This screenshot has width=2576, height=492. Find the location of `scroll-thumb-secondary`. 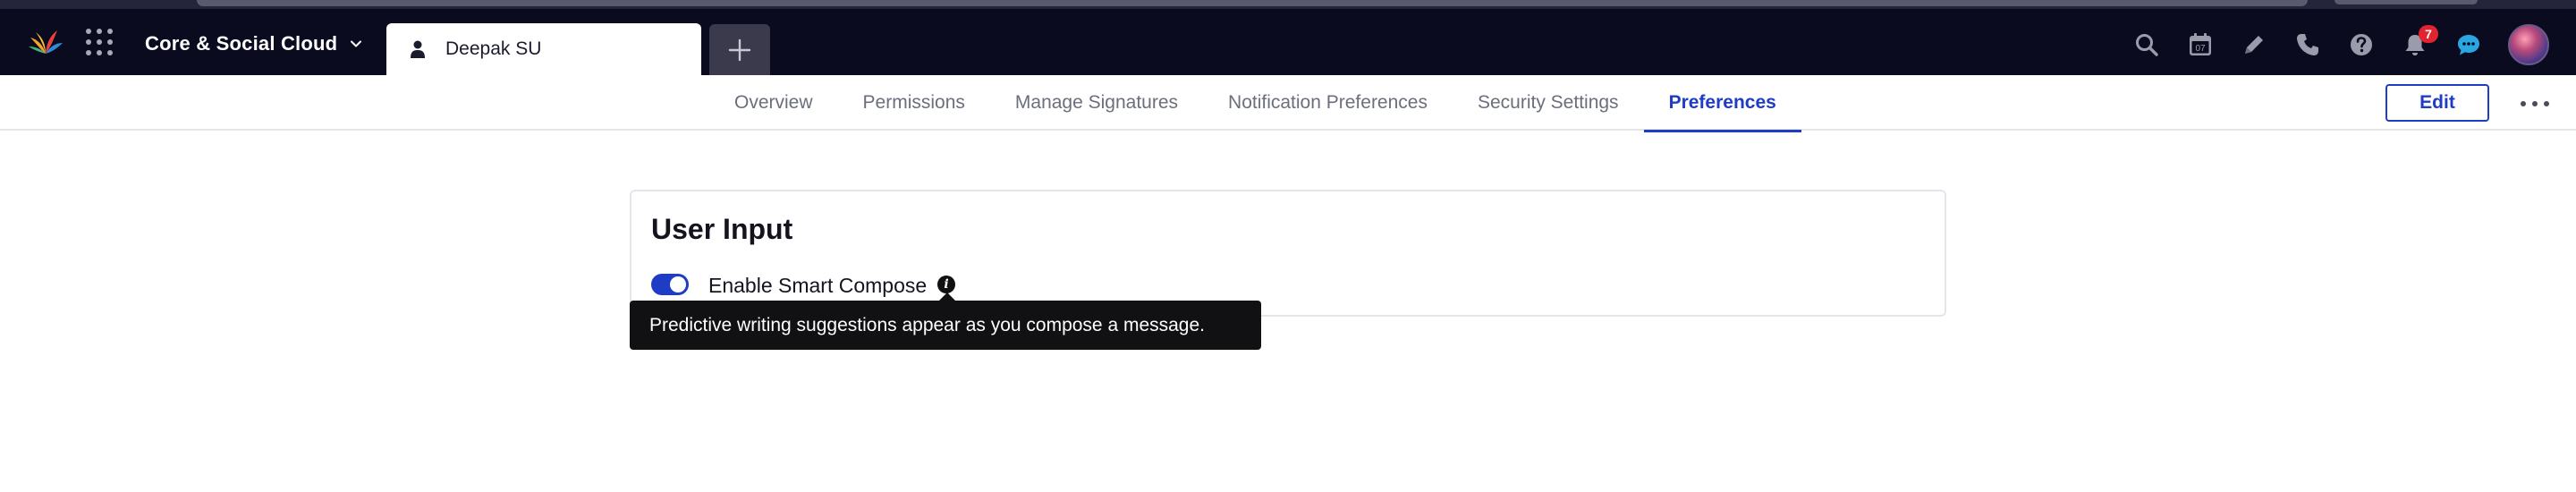

scroll-thumb-secondary is located at coordinates (2406, 2).